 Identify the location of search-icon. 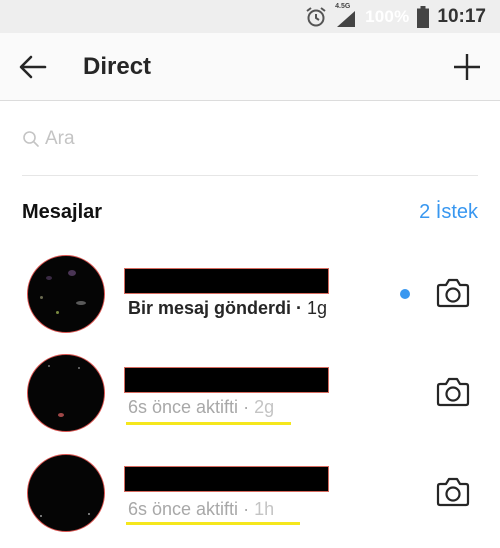
(31, 138).